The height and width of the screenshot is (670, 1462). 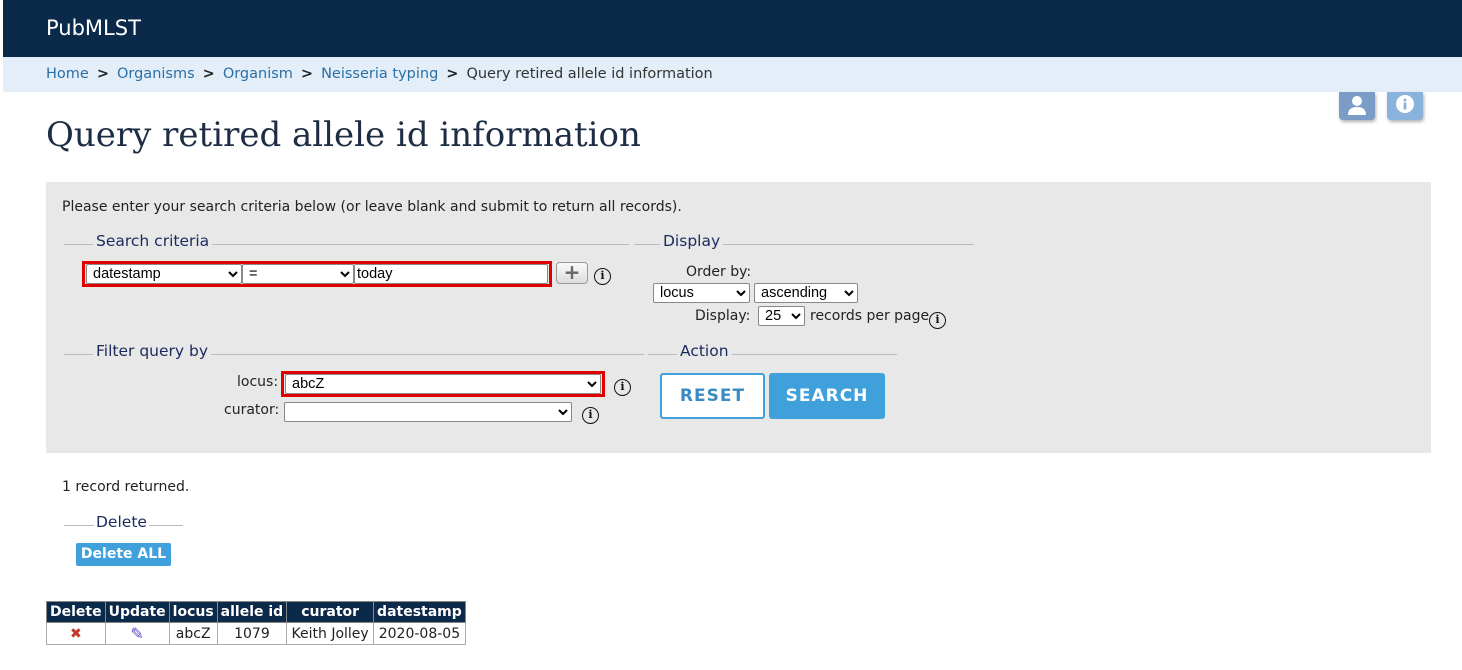 I want to click on delete-legend: Delete, so click(x=121, y=522).